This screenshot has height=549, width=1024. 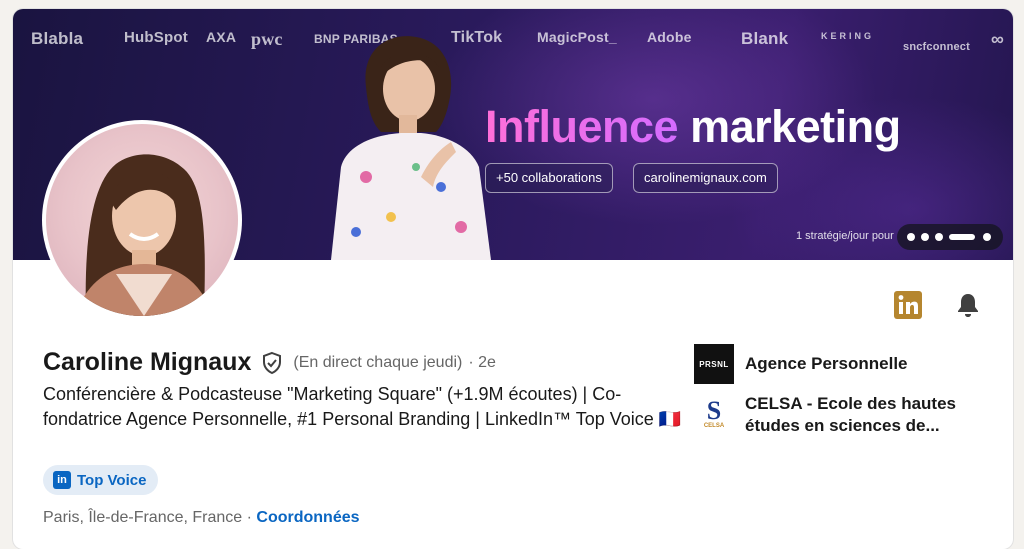 I want to click on brand-logo-kering: KERING, so click(x=848, y=36).